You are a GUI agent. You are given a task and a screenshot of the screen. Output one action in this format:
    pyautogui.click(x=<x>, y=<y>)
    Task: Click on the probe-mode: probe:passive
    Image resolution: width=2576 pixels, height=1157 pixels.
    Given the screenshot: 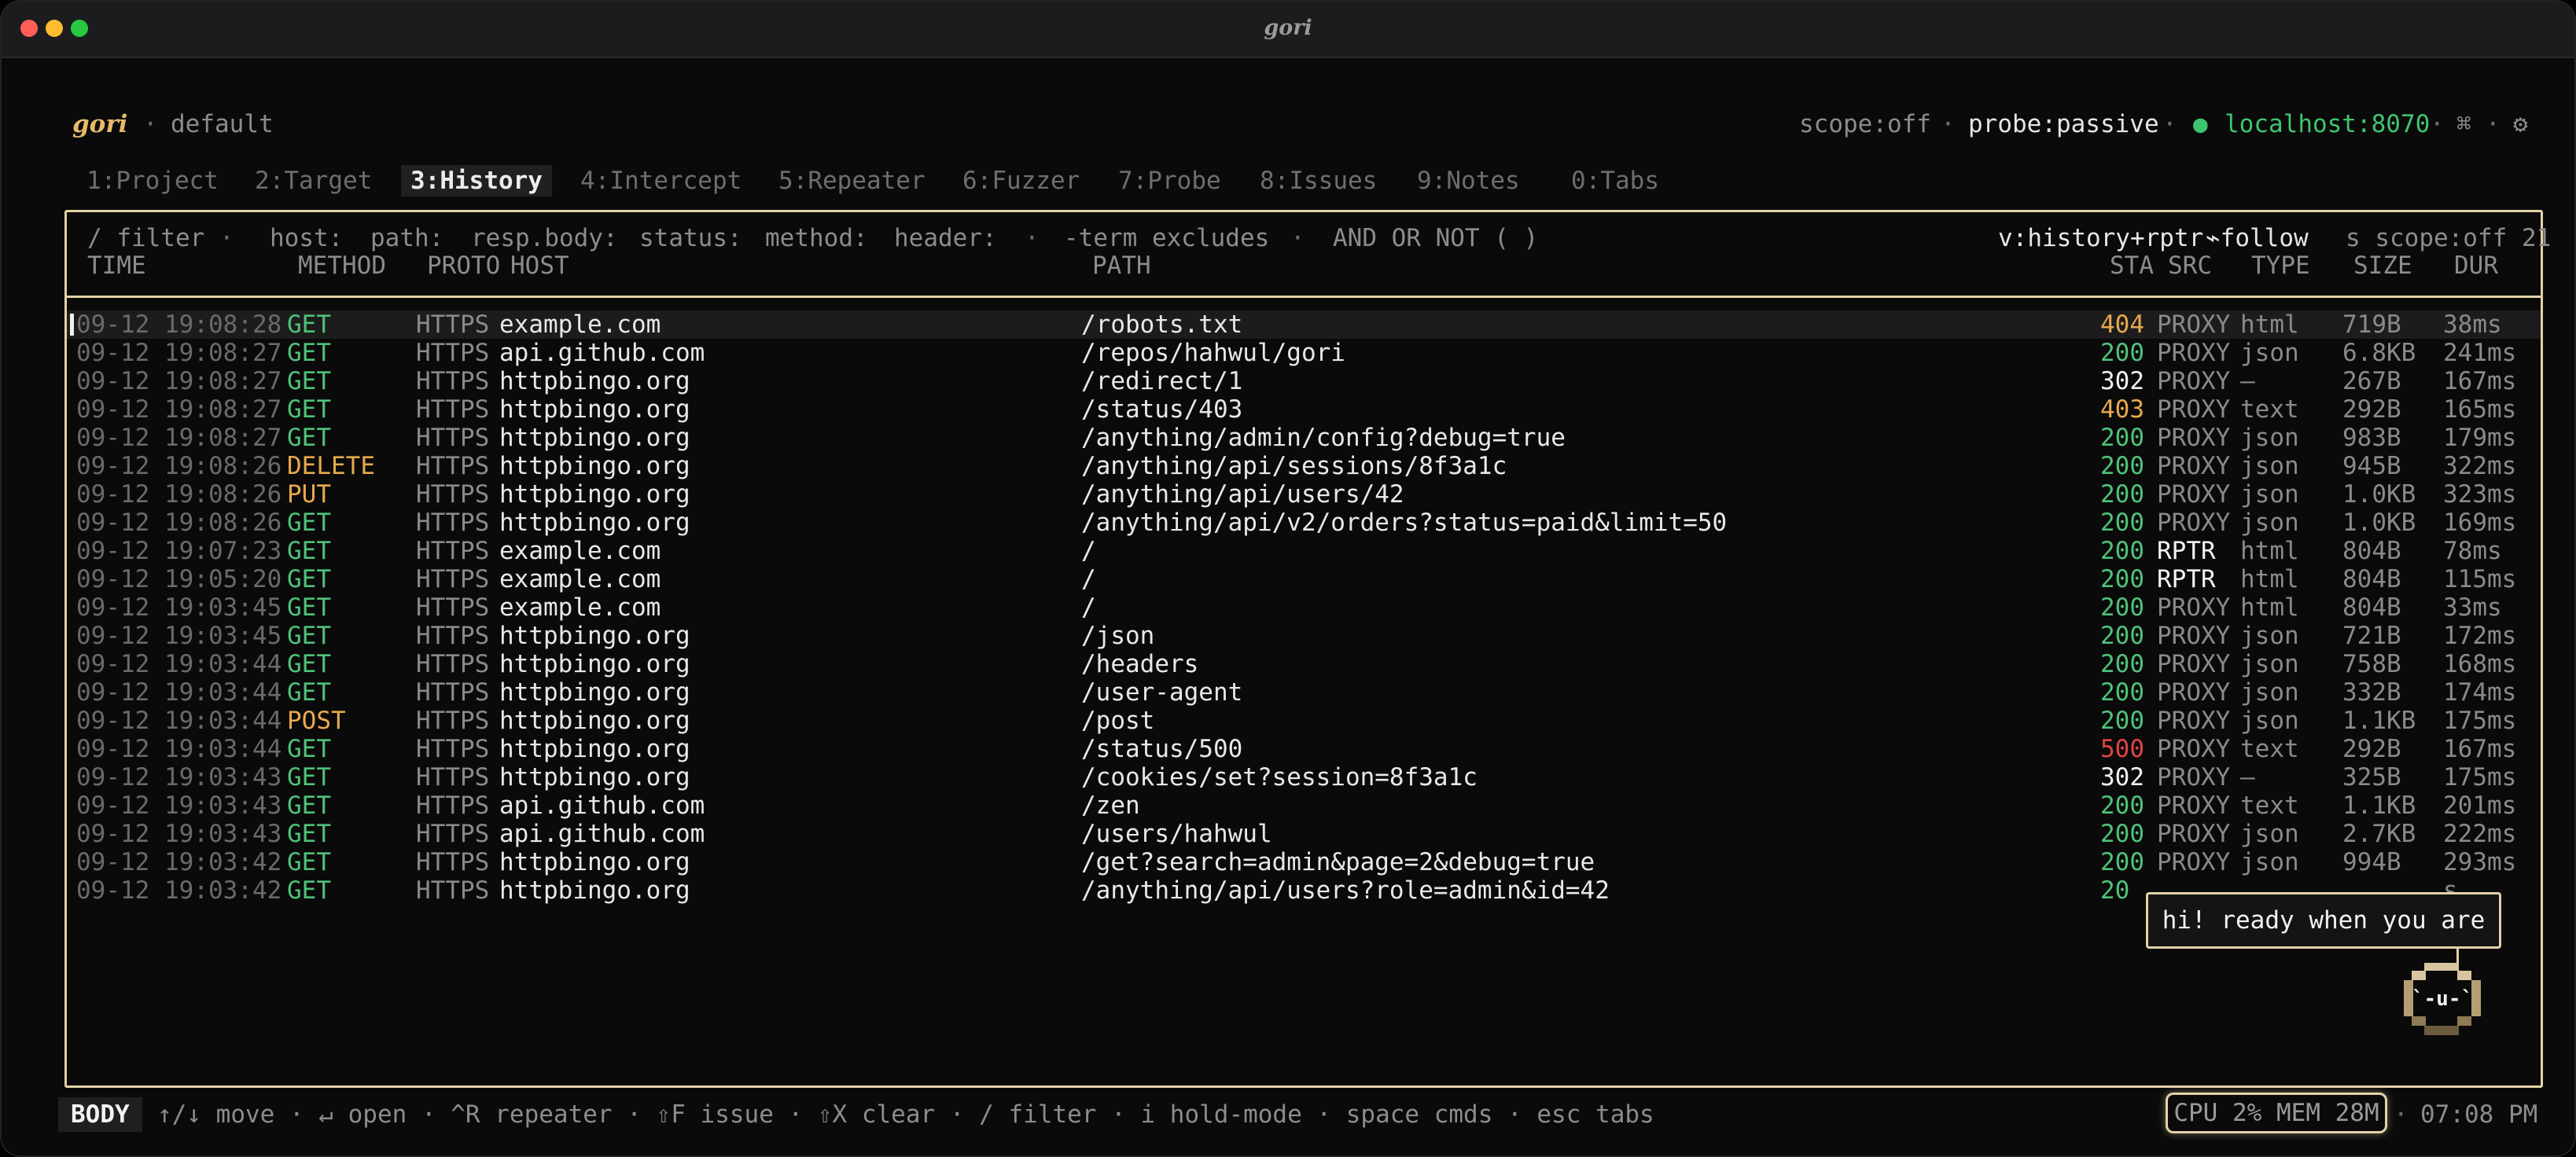 What is the action you would take?
    pyautogui.click(x=2063, y=124)
    